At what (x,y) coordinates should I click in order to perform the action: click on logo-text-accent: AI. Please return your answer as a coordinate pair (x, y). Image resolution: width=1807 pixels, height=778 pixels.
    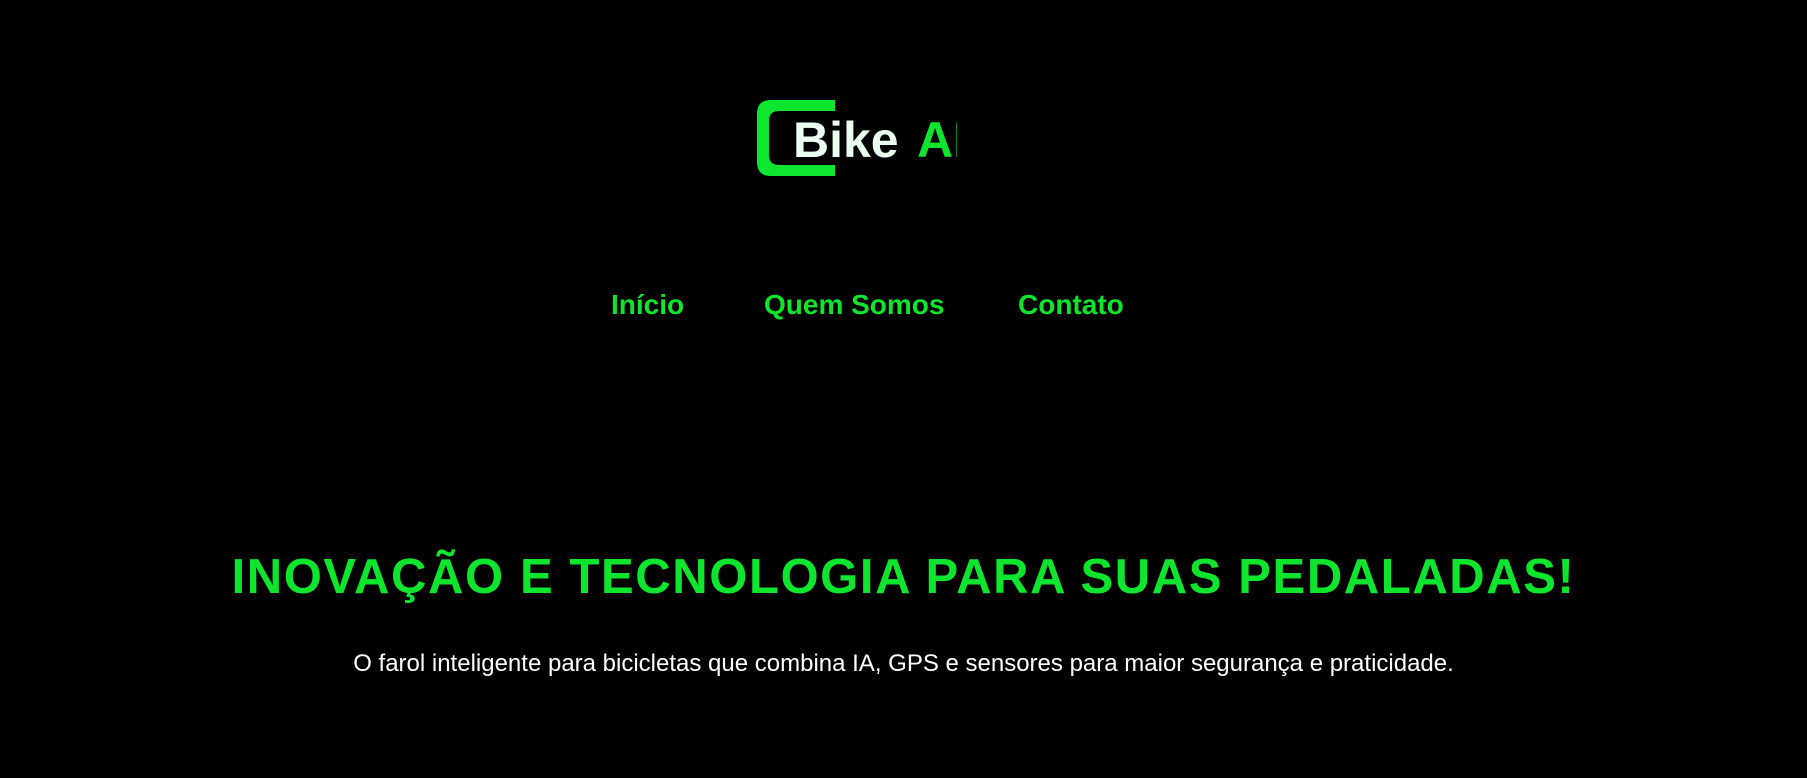
    Looking at the image, I should click on (937, 140).